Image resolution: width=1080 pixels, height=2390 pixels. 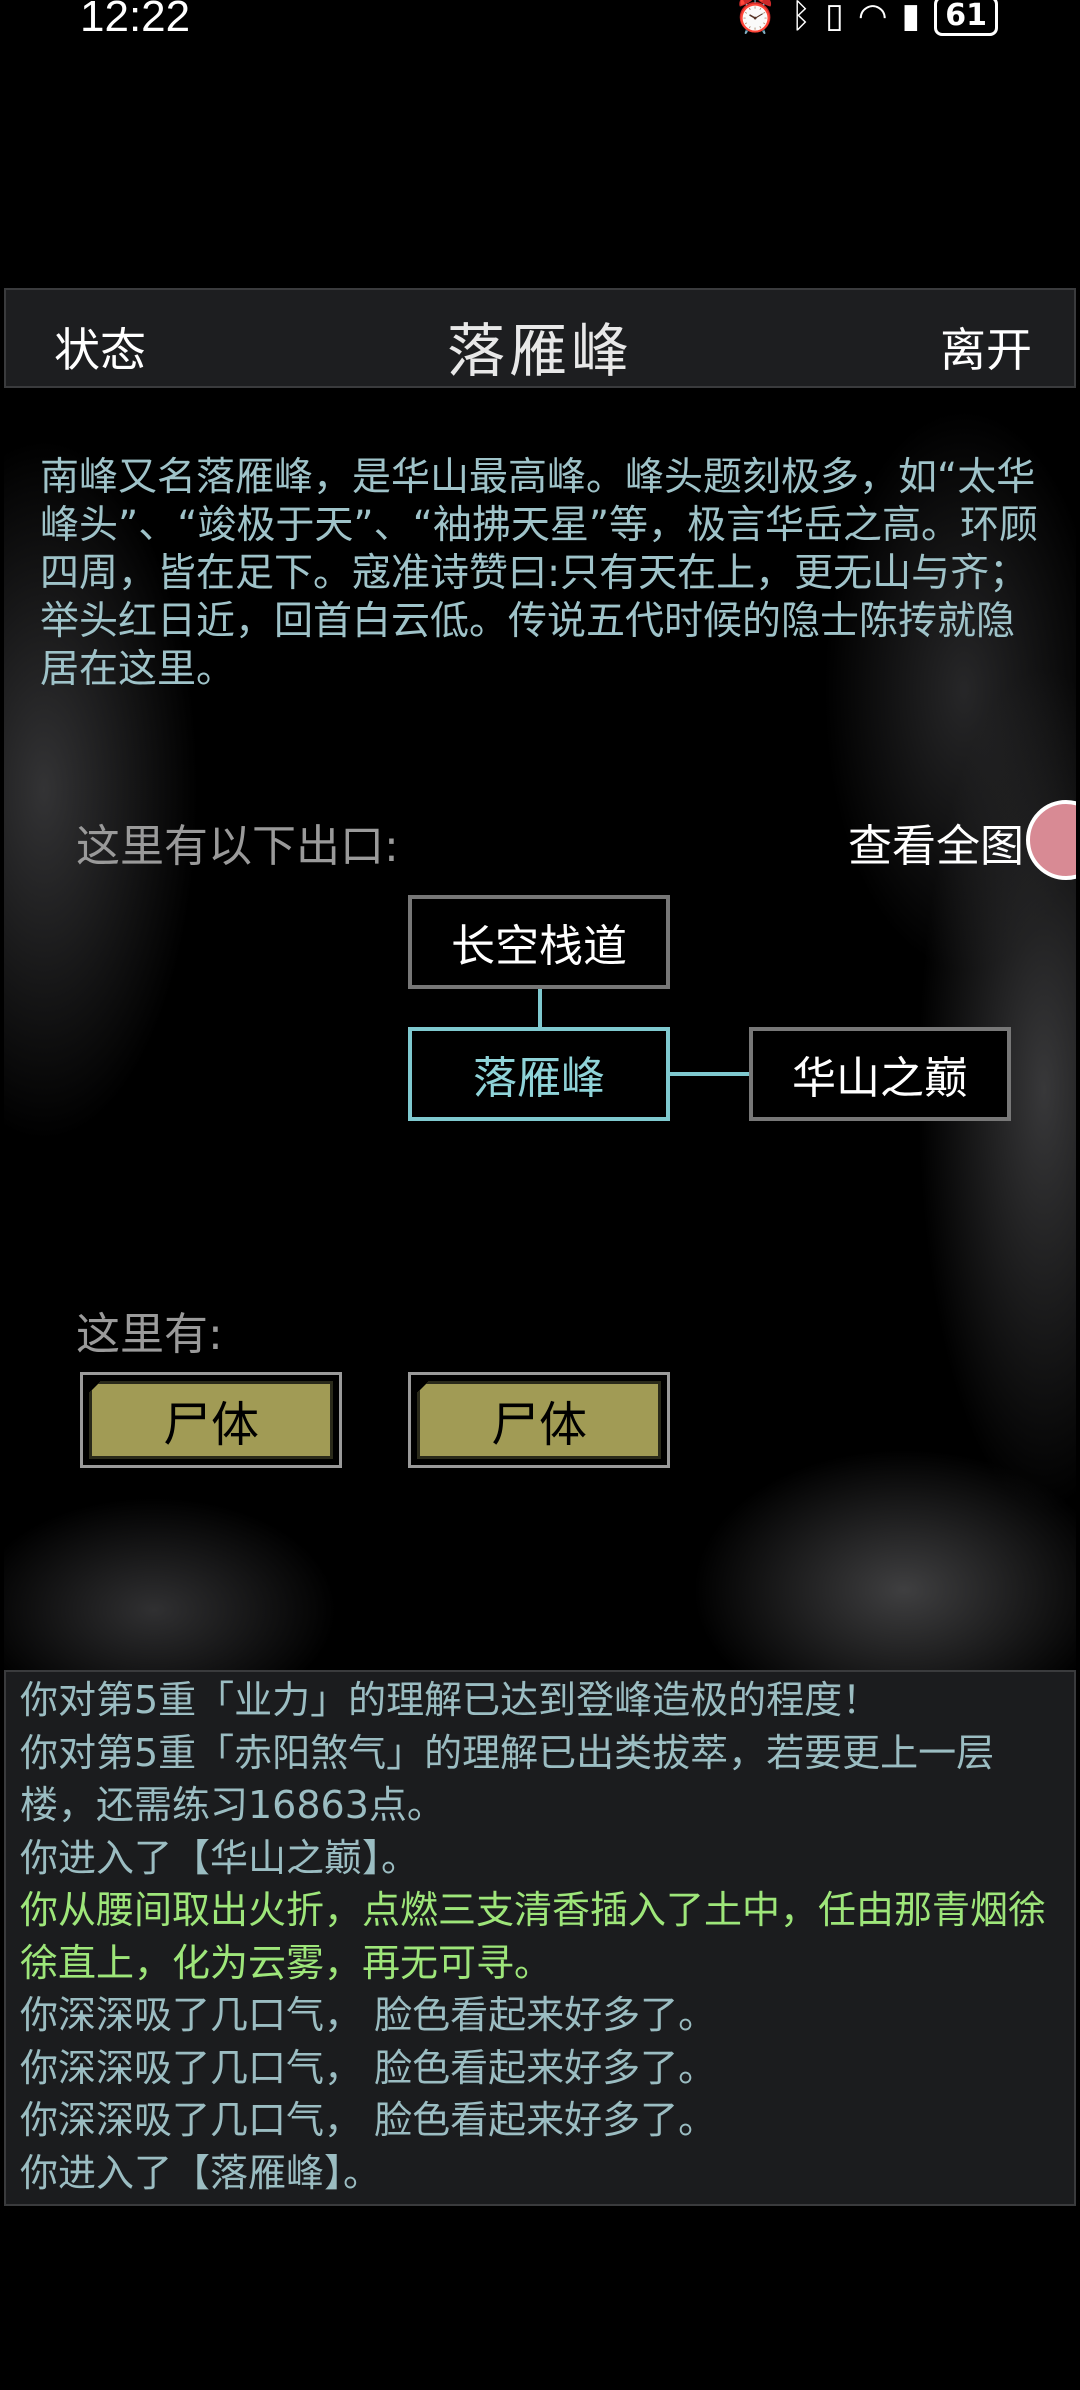 I want to click on log-line: 你进入了【落雁峰】。, so click(x=201, y=2172).